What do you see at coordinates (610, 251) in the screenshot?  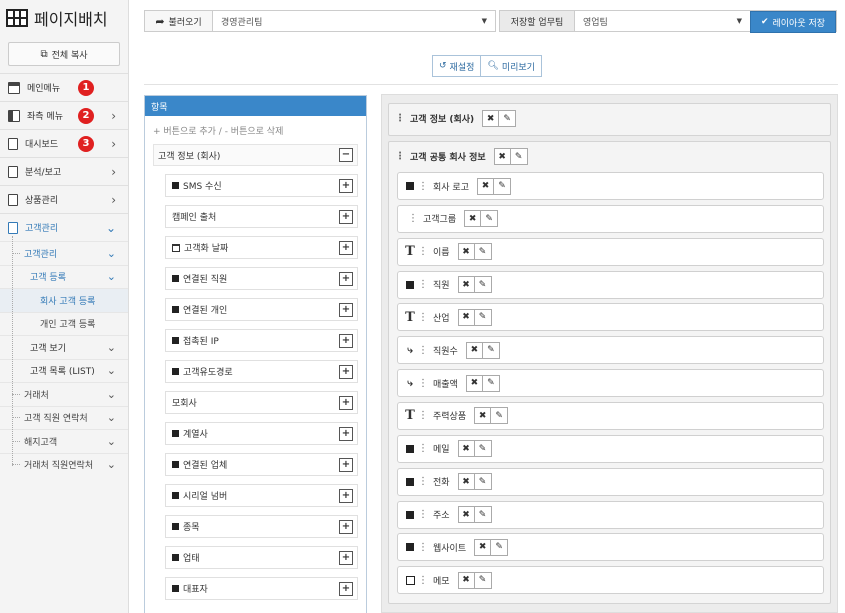 I see `layout-row: T ⋮ 이름 ✖ ✎` at bounding box center [610, 251].